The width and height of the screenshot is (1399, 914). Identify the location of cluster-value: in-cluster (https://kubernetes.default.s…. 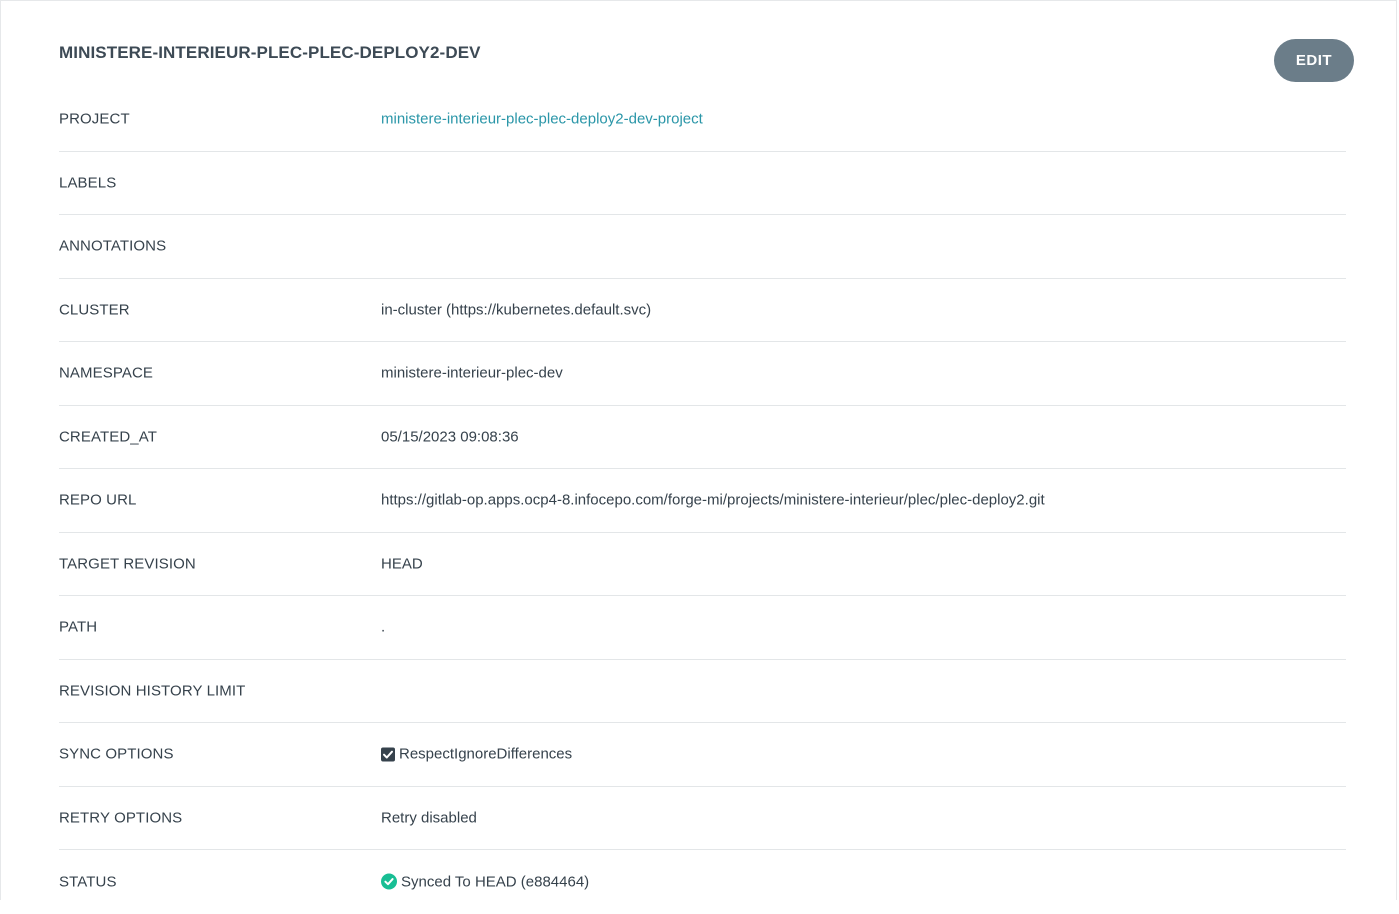
(516, 310).